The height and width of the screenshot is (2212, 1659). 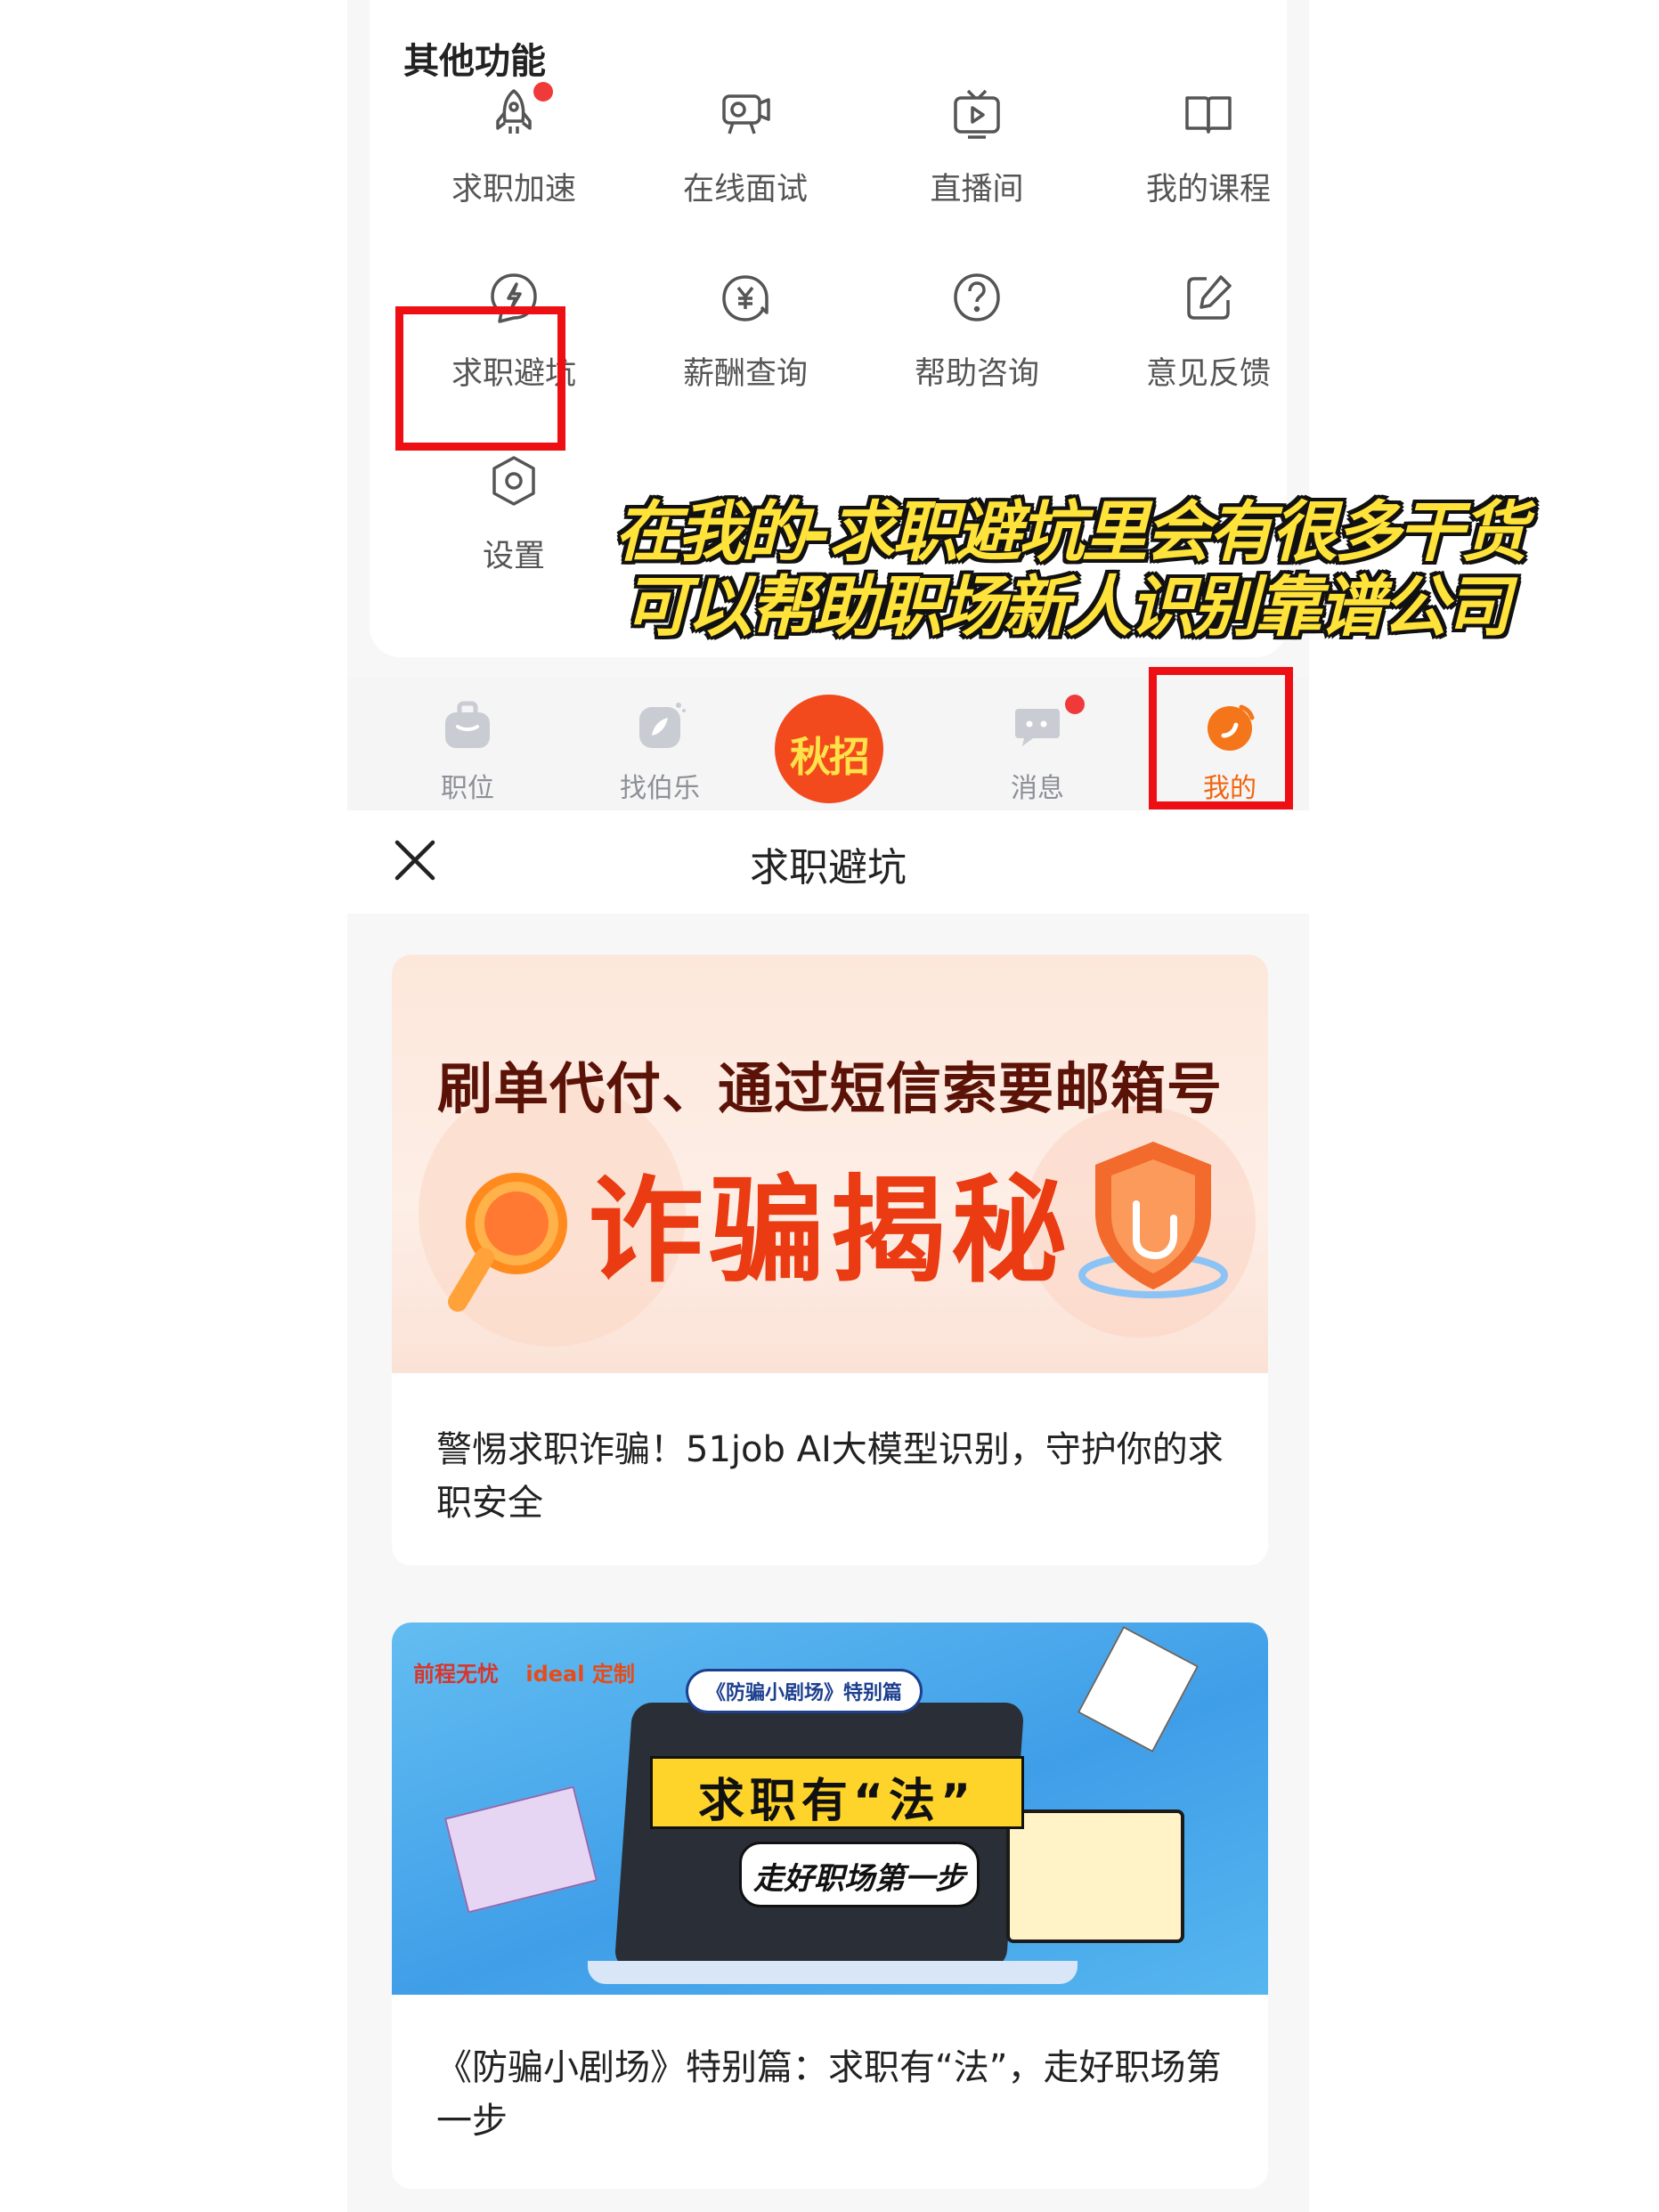 I want to click on tab-find-mentor: 找伯乐, so click(x=660, y=744).